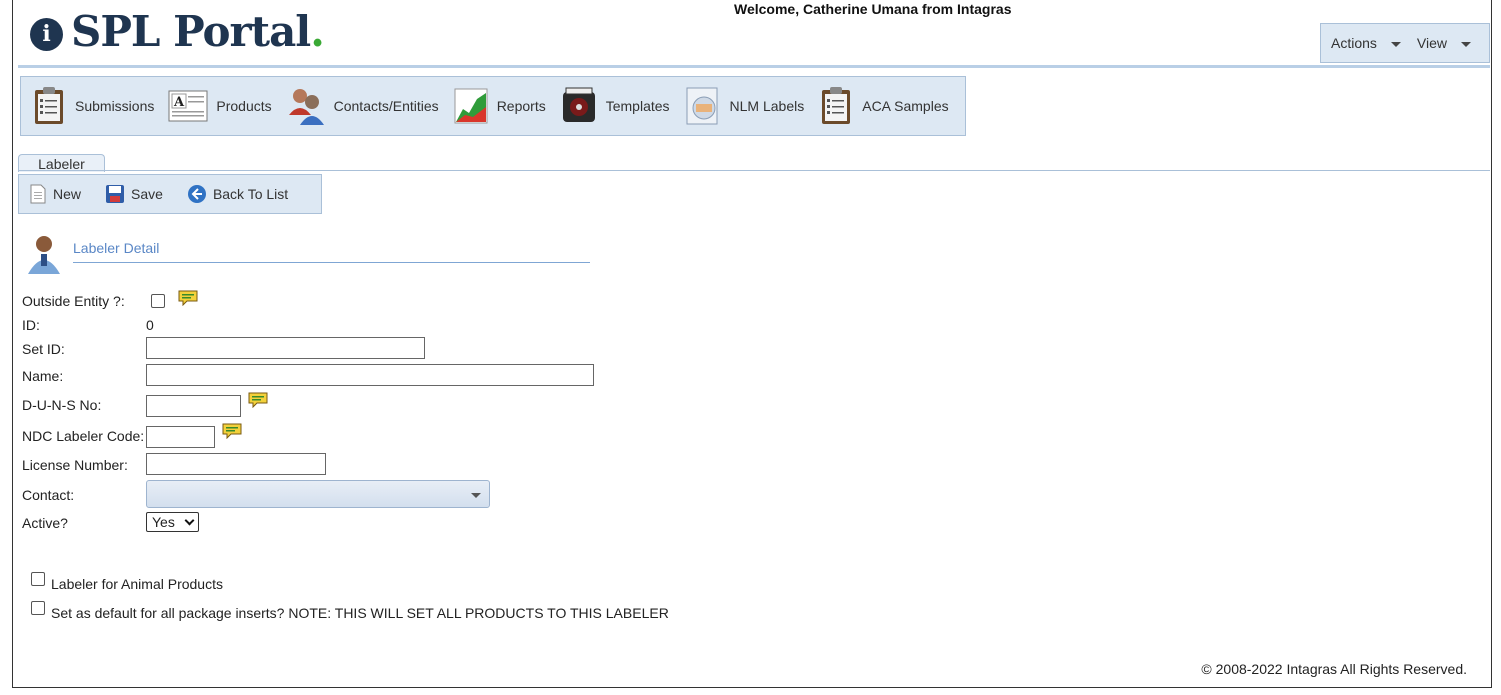 This screenshot has width=1501, height=695. Describe the element at coordinates (45, 523) in the screenshot. I see `active-label: Active?` at that location.